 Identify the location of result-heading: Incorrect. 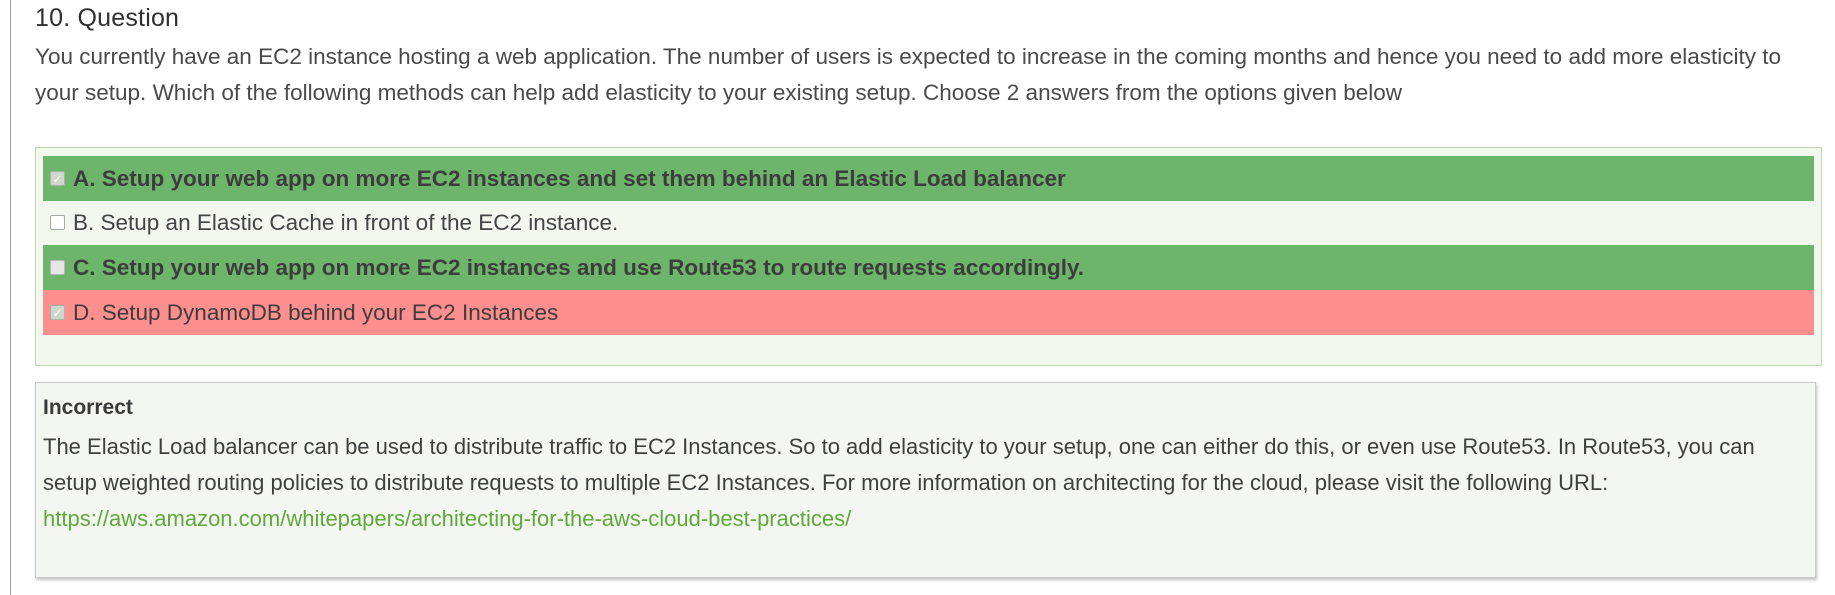
(88, 407).